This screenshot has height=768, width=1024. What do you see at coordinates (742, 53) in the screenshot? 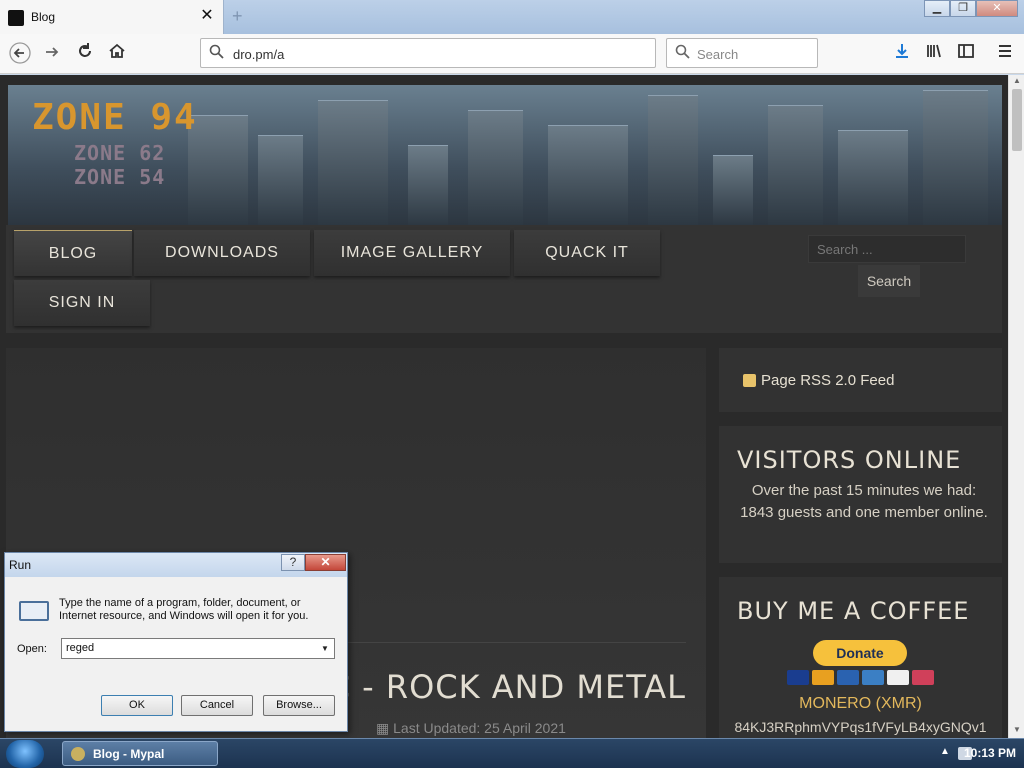
I see `browser-search-box: Search` at bounding box center [742, 53].